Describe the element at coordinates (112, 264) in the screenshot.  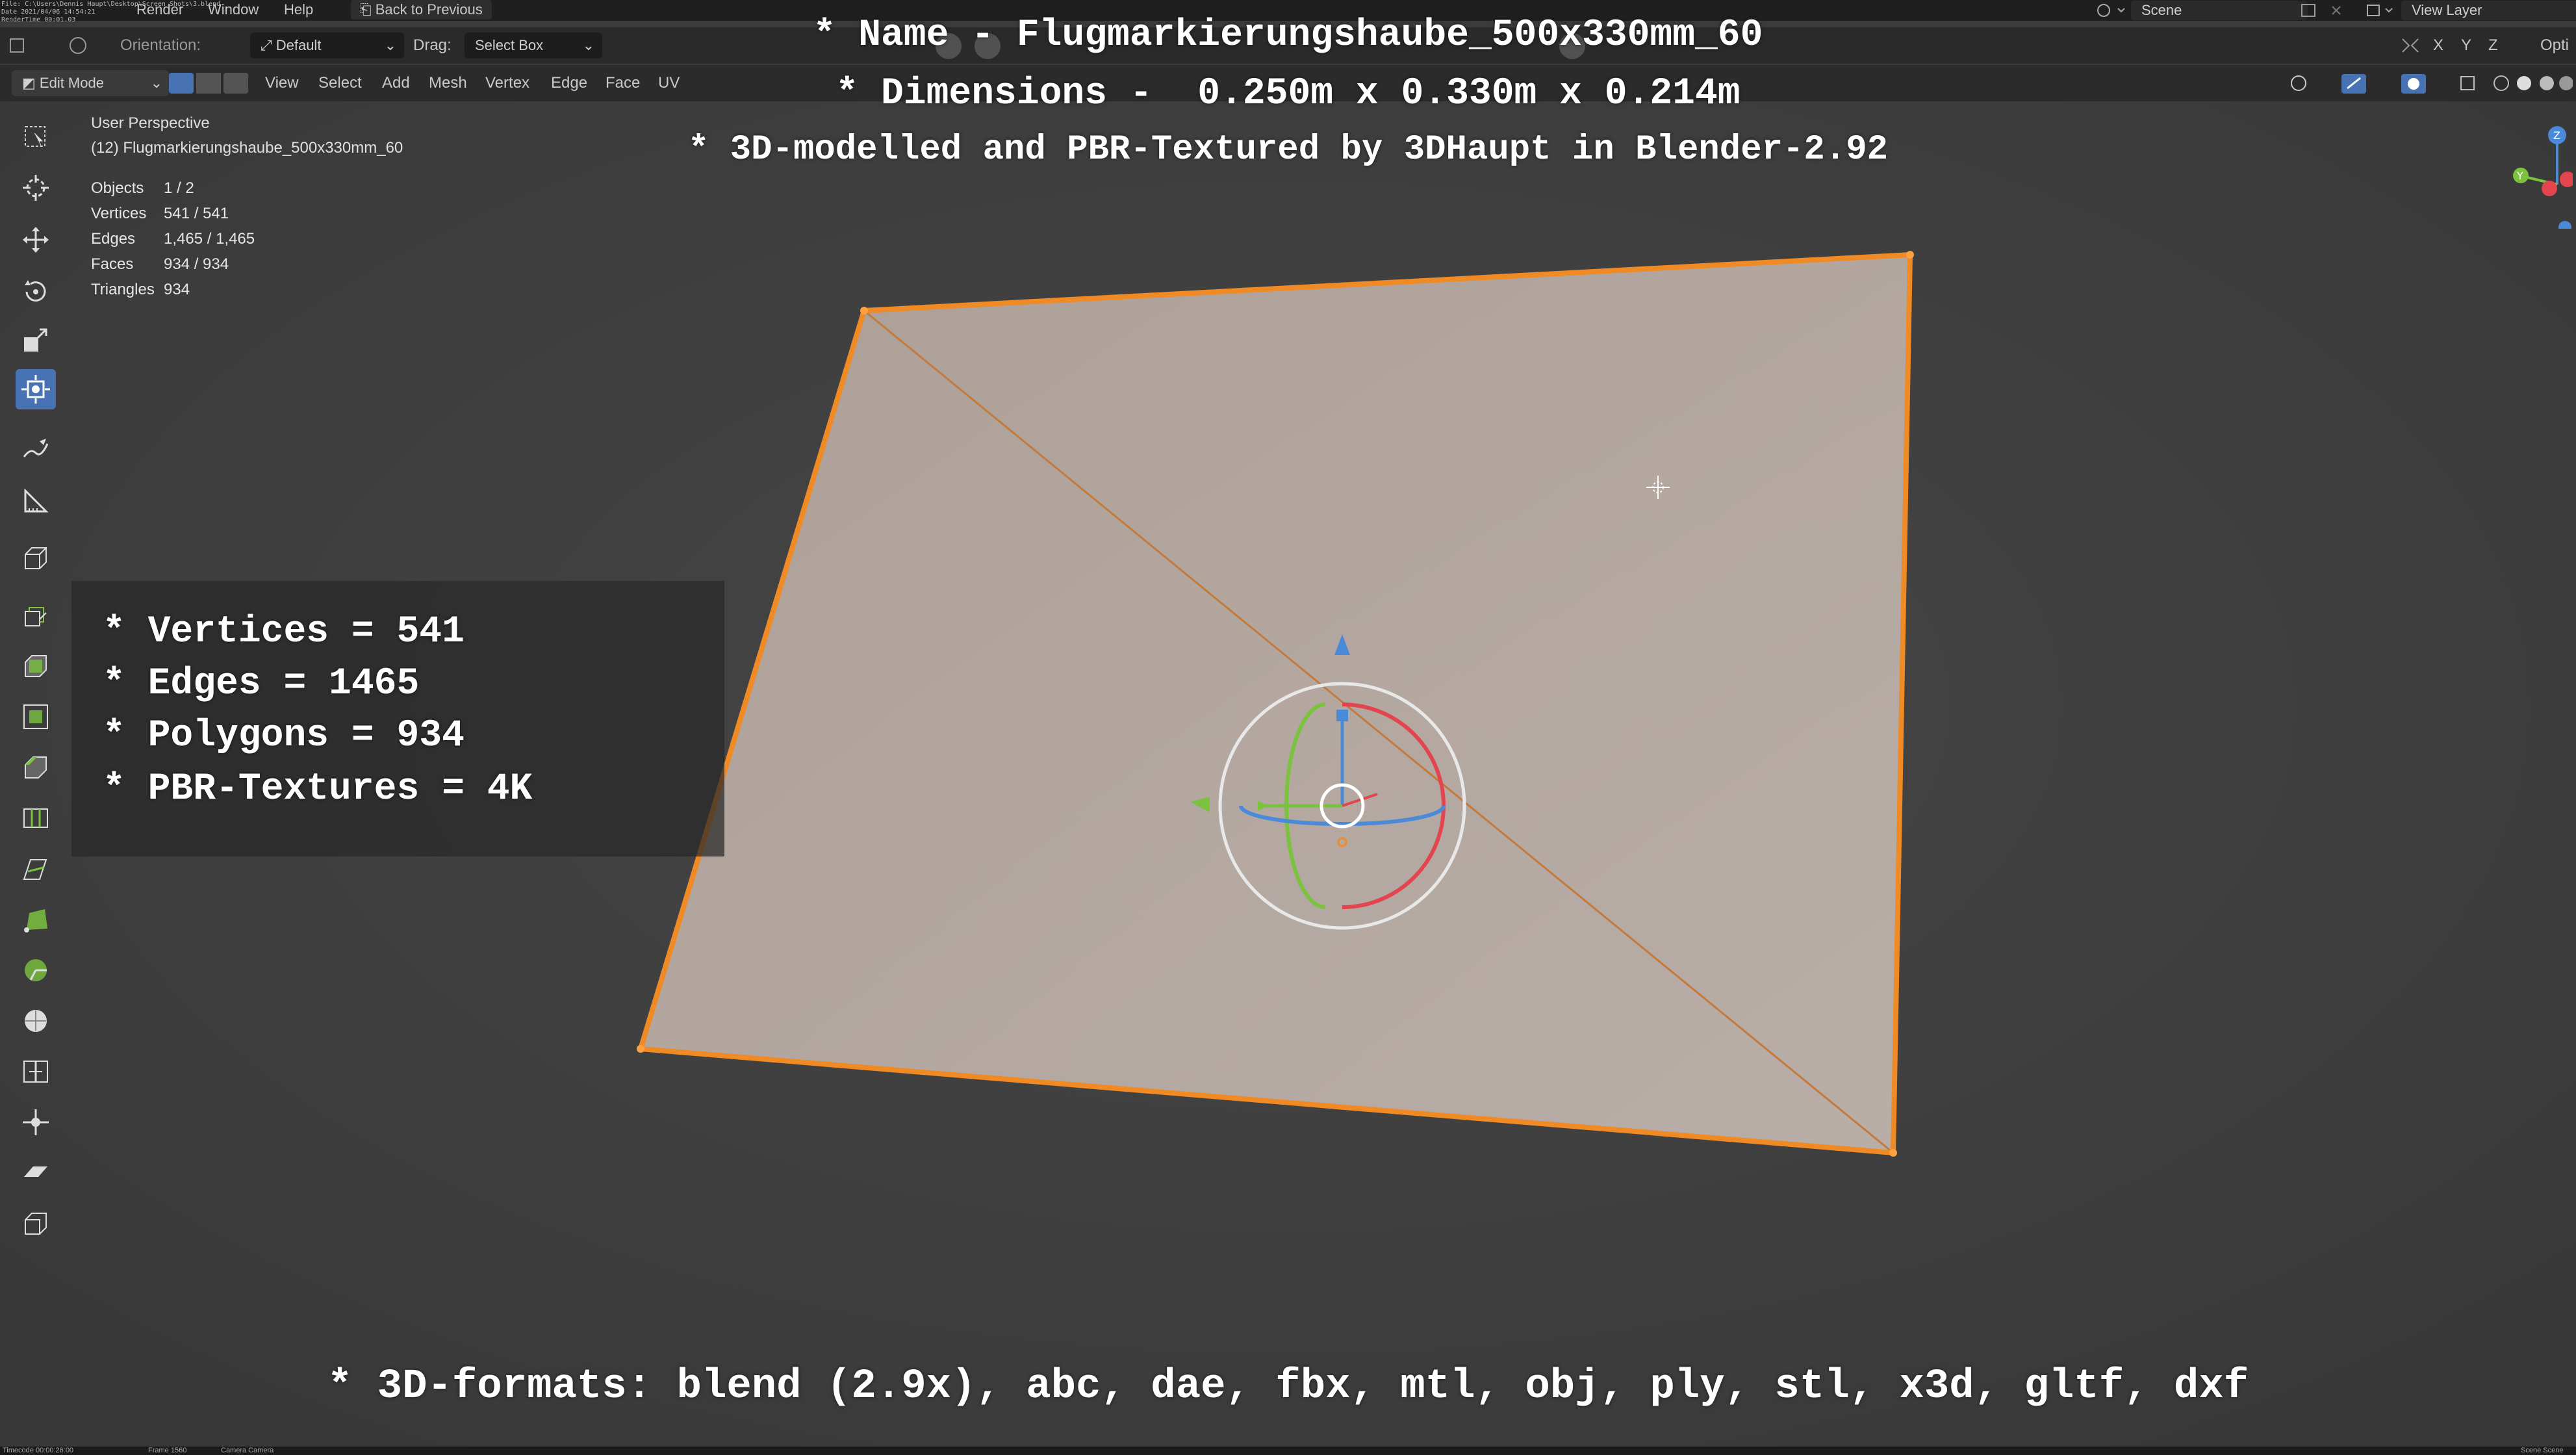
I see `stat-faces-label: Faces` at that location.